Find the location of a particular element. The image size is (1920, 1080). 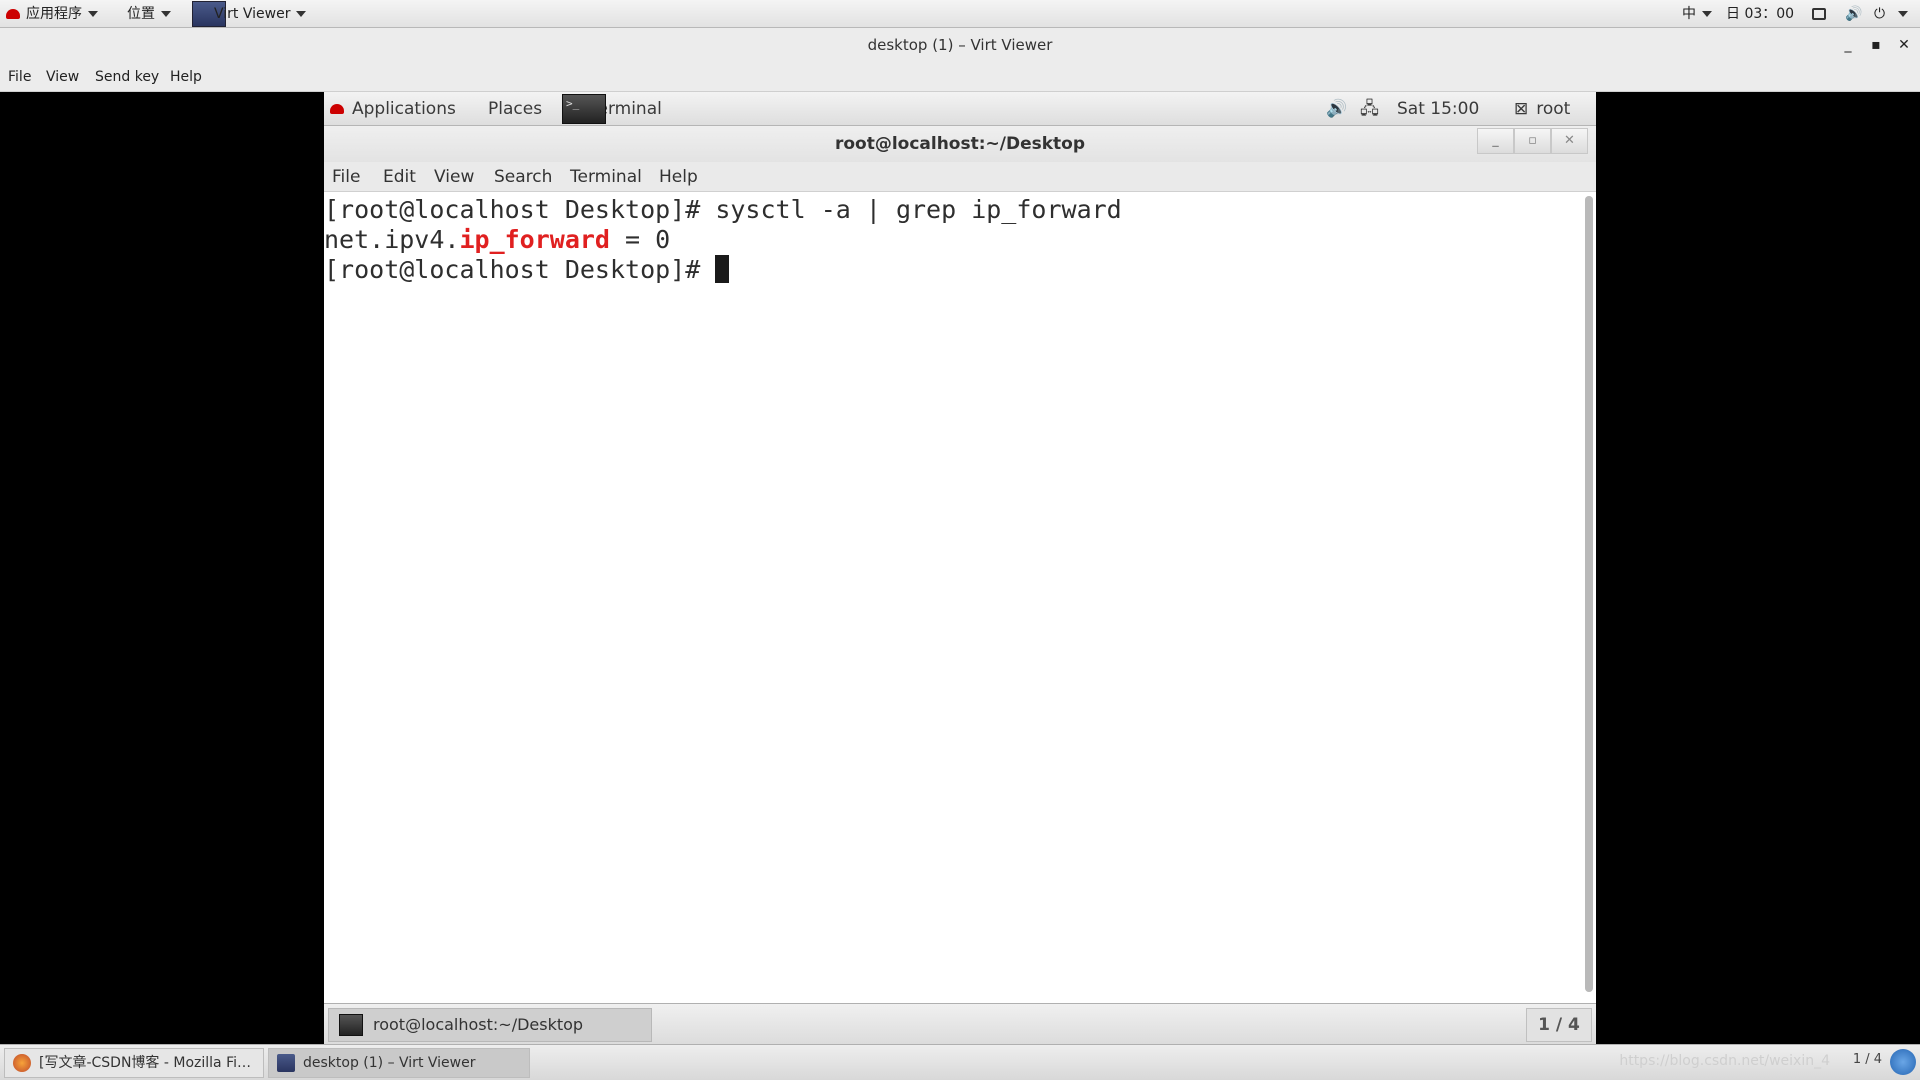

watermark-text: https://blog.csdn.net/weixin_4 is located at coordinates (1724, 1061).